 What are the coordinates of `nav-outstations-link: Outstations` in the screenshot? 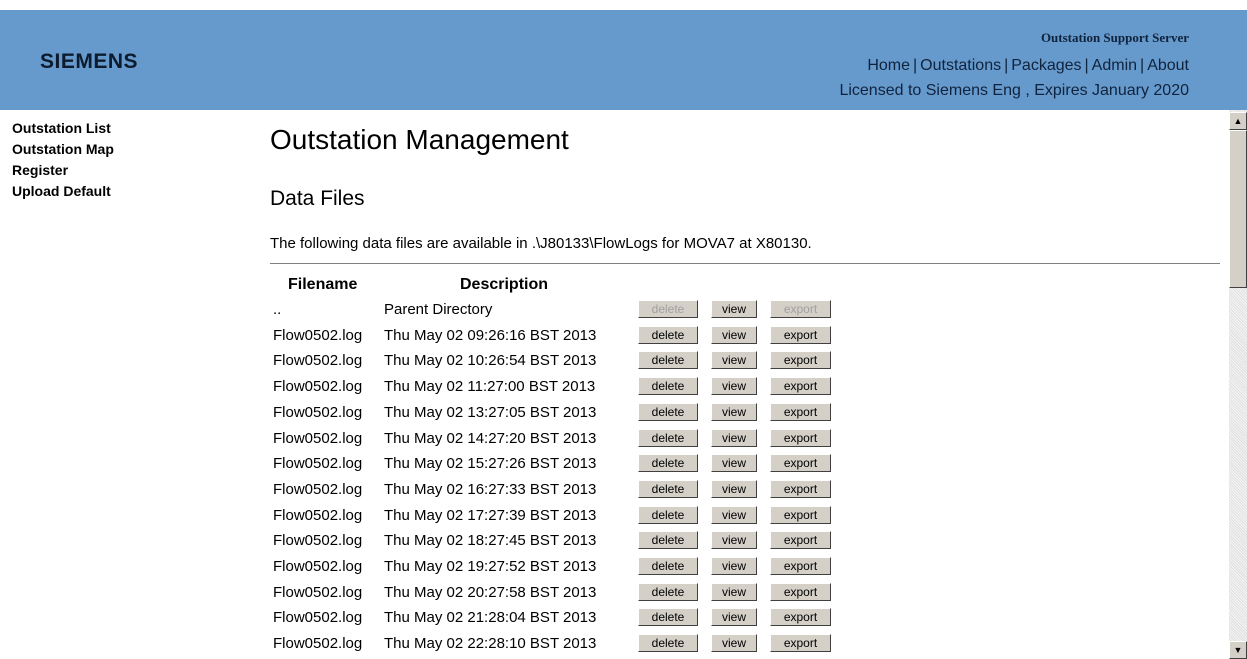 It's located at (960, 65).